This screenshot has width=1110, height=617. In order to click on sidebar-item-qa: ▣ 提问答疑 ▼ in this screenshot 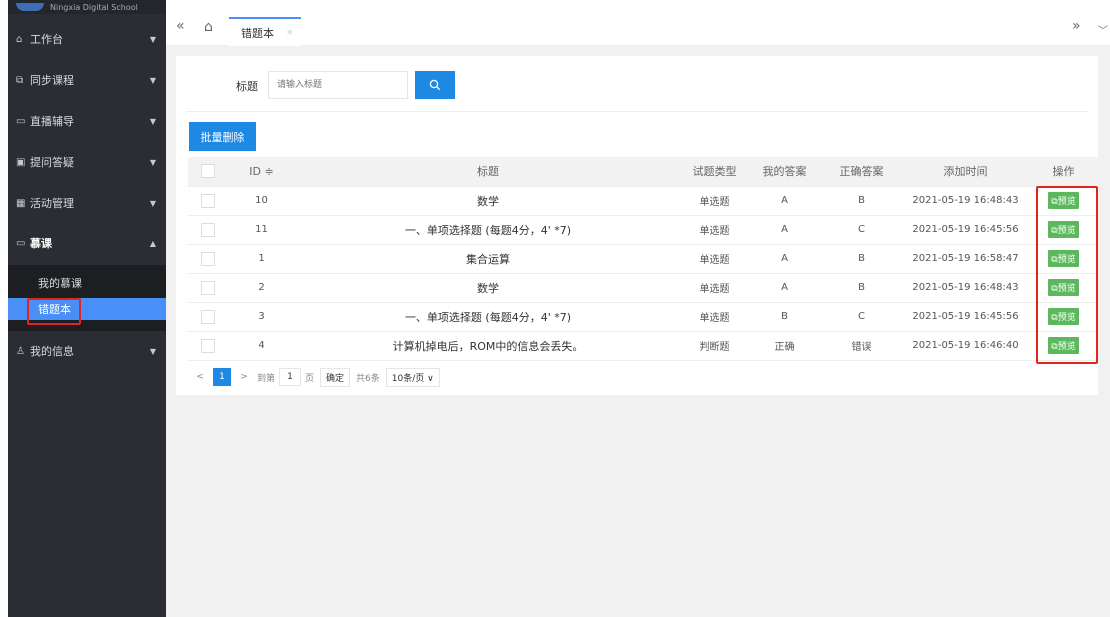, I will do `click(87, 162)`.